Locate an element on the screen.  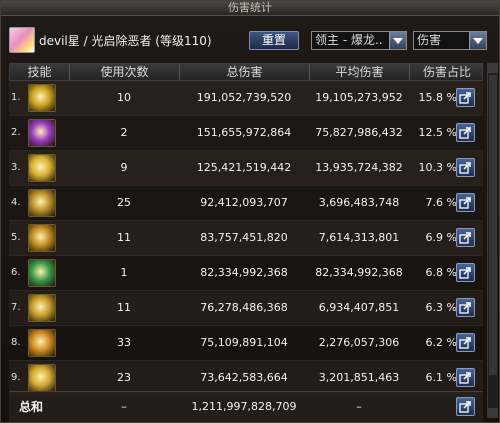
total-damage: 75,109,891,104 is located at coordinates (244, 342).